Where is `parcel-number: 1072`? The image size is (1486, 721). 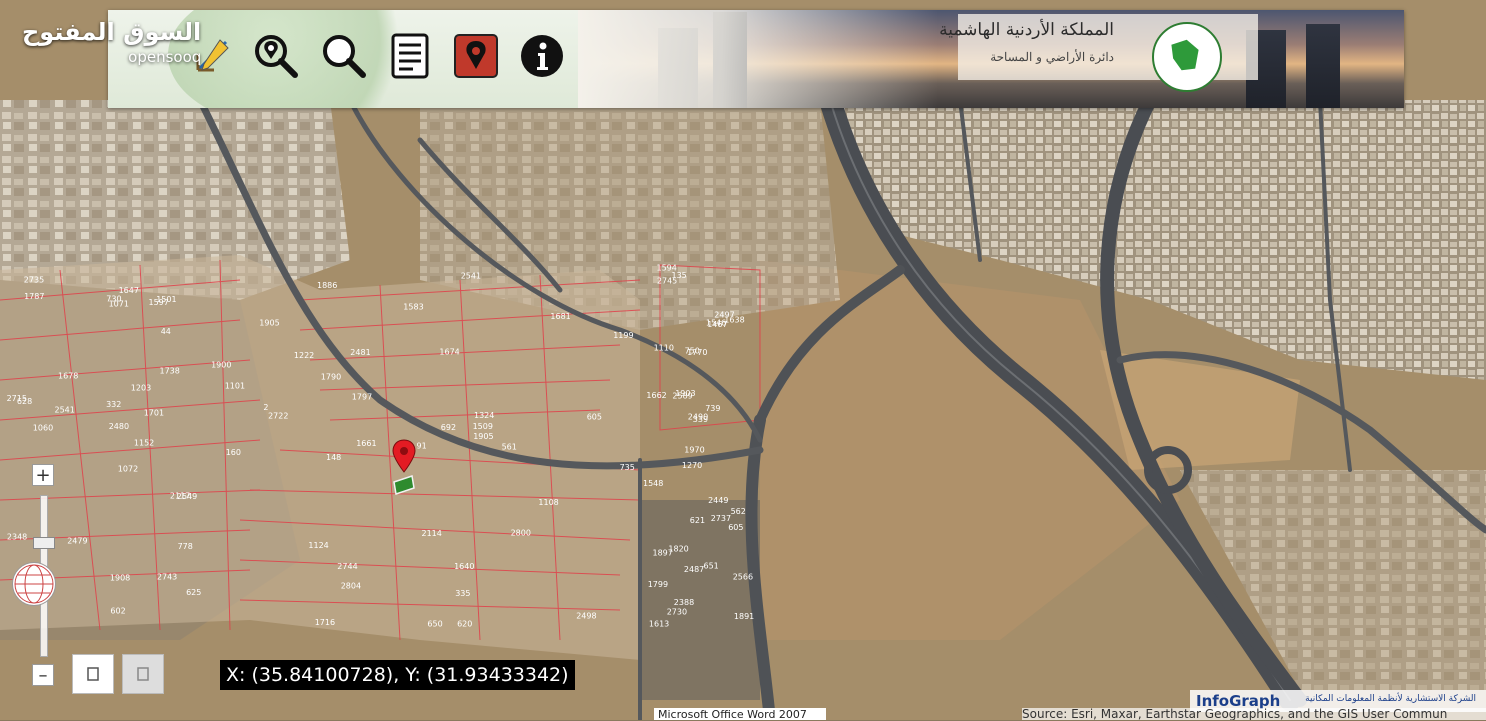
parcel-number: 1072 is located at coordinates (128, 468).